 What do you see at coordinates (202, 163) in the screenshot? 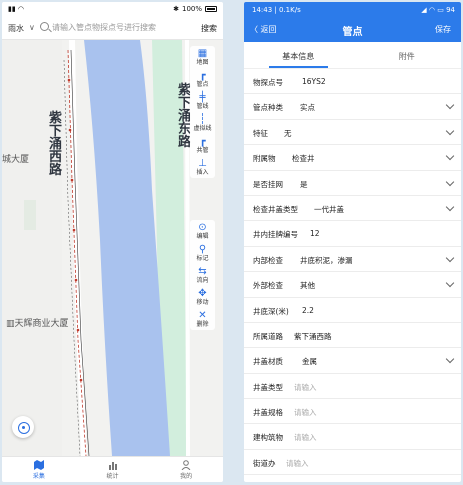
I see `insert-icon: ⊥` at bounding box center [202, 163].